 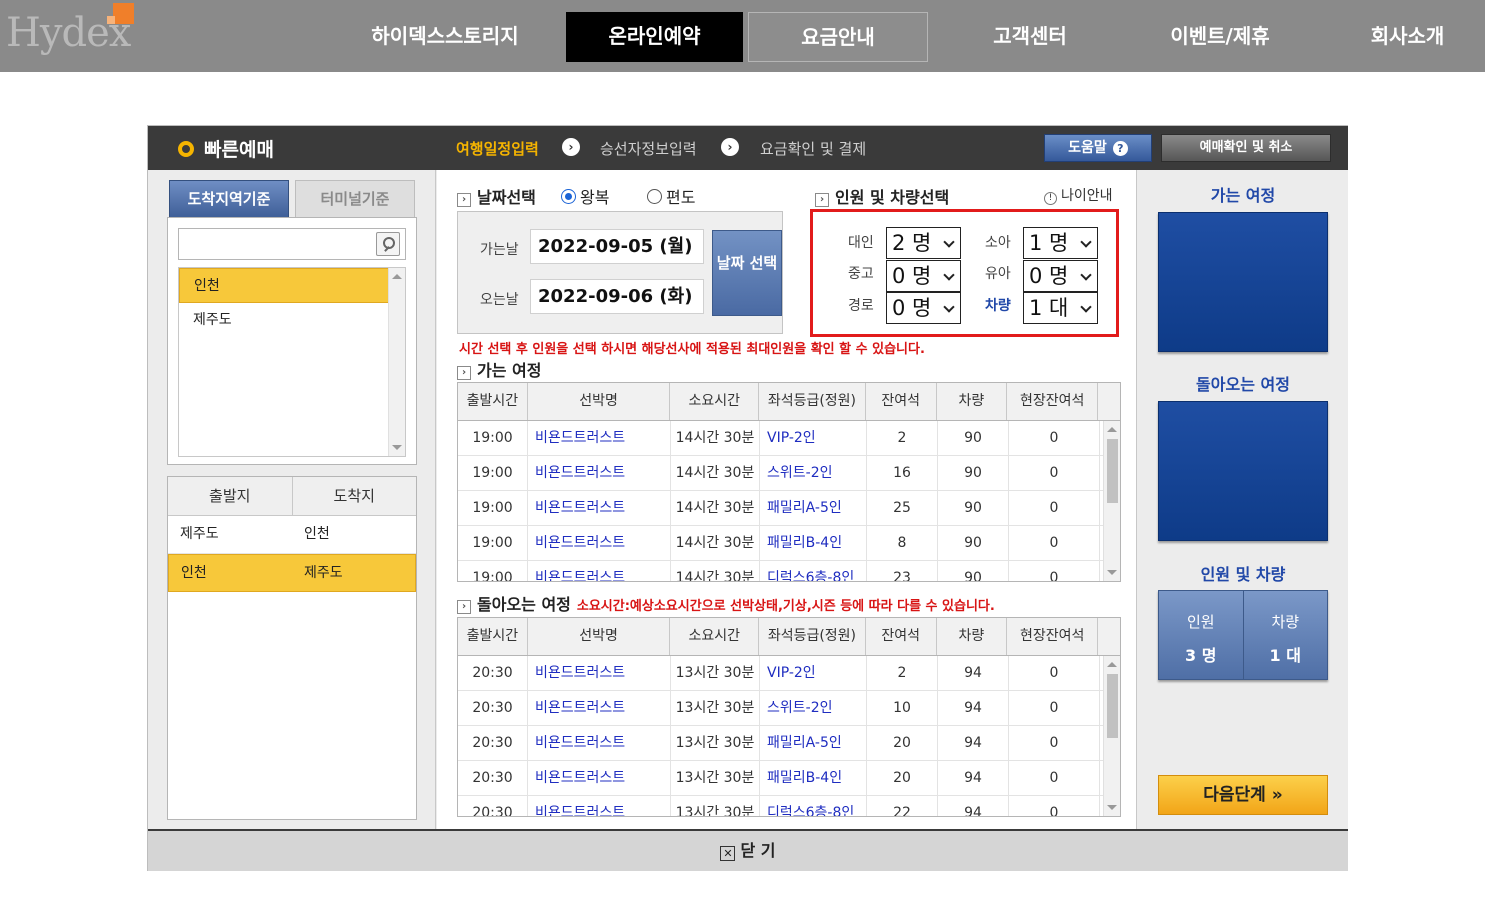 What do you see at coordinates (388, 244) in the screenshot?
I see `search-icon` at bounding box center [388, 244].